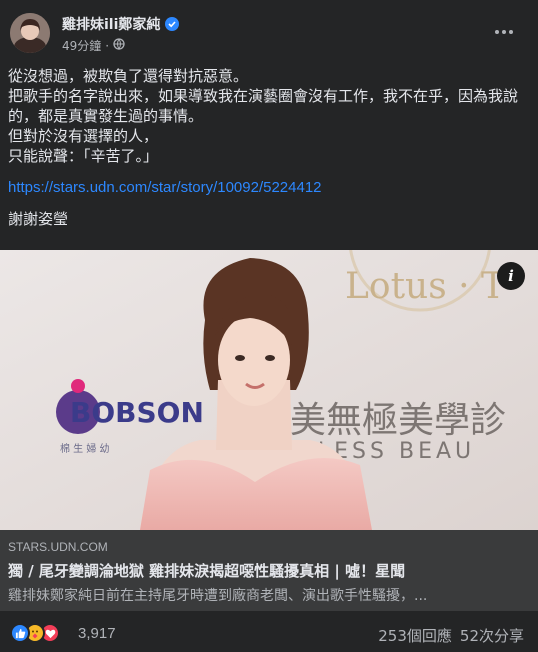 The width and height of the screenshot is (538, 652). I want to click on post-line: 只能說聲：「辛苦了。」, so click(83, 156).